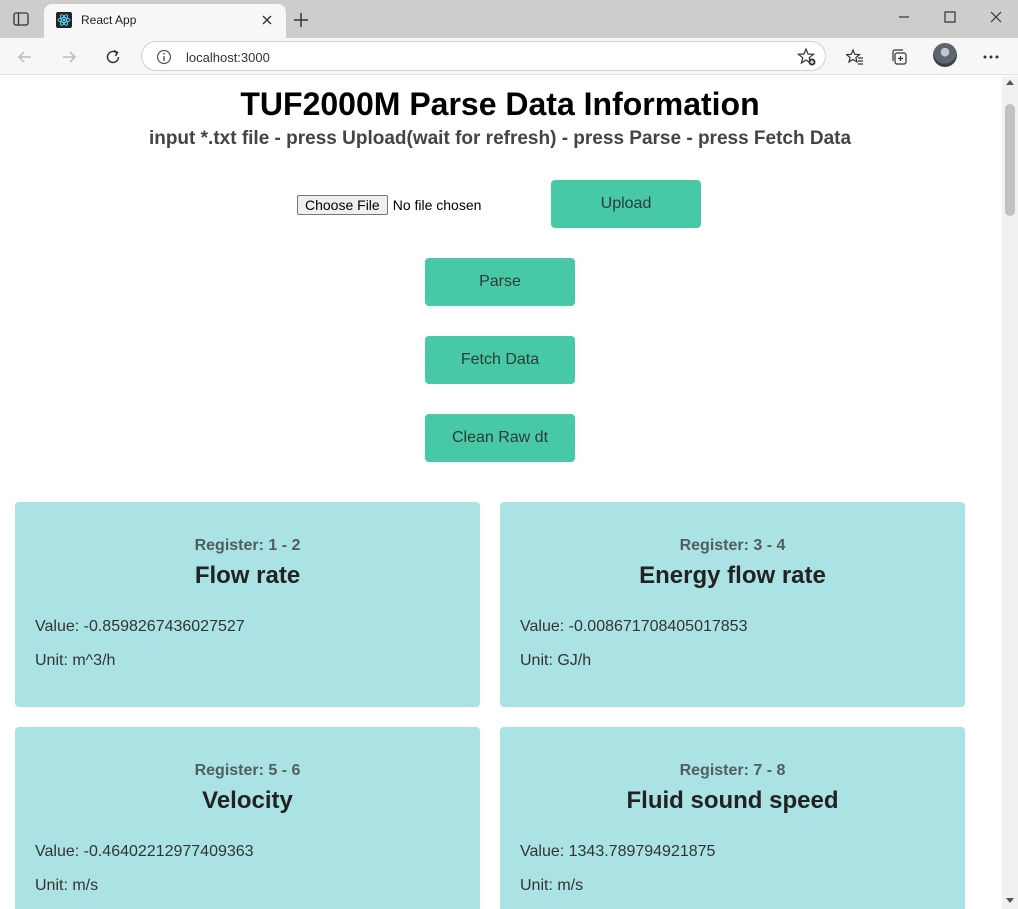 The height and width of the screenshot is (909, 1018). Describe the element at coordinates (165, 21) in the screenshot. I see `browser-tab: React App` at that location.